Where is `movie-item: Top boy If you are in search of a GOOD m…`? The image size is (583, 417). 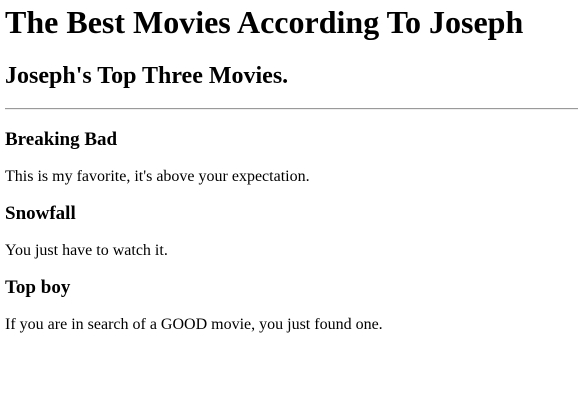
movie-item: Top boy If you are in search of a GOOD m… is located at coordinates (291, 306).